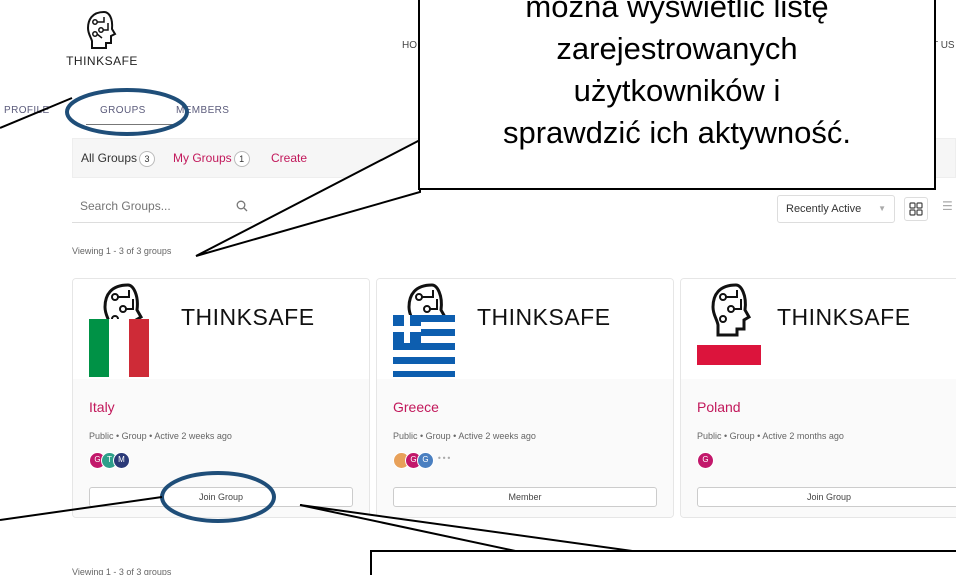 The height and width of the screenshot is (575, 956). Describe the element at coordinates (132, 124) in the screenshot. I see `active-tab-underline` at that location.